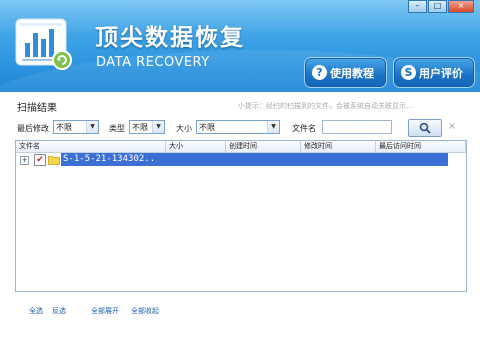 This screenshot has height=339, width=480. What do you see at coordinates (140, 127) in the screenshot?
I see `type-select-value: 不限` at bounding box center [140, 127].